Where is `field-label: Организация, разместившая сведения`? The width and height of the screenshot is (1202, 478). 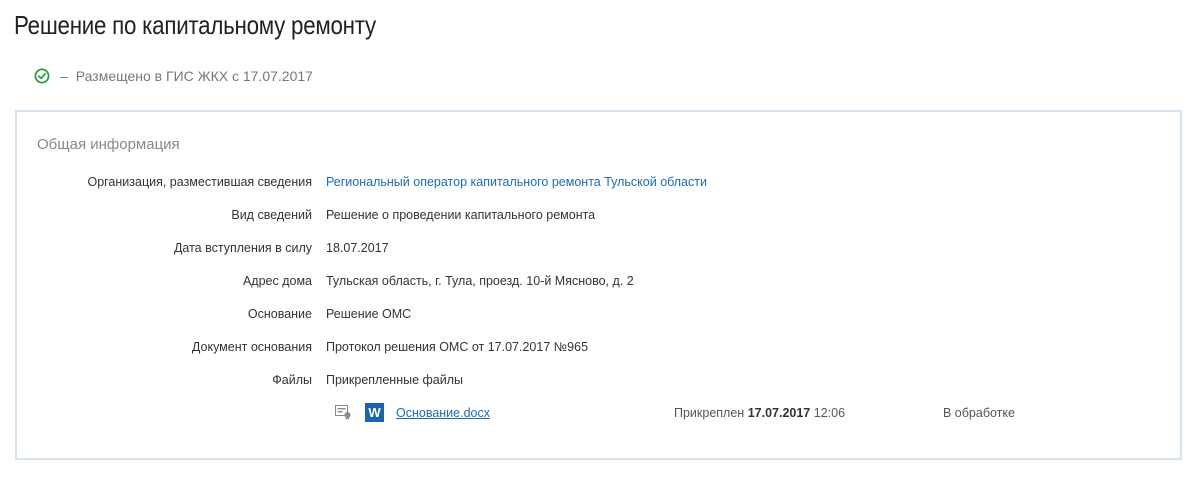 field-label: Организация, разместившая сведения is located at coordinates (199, 182).